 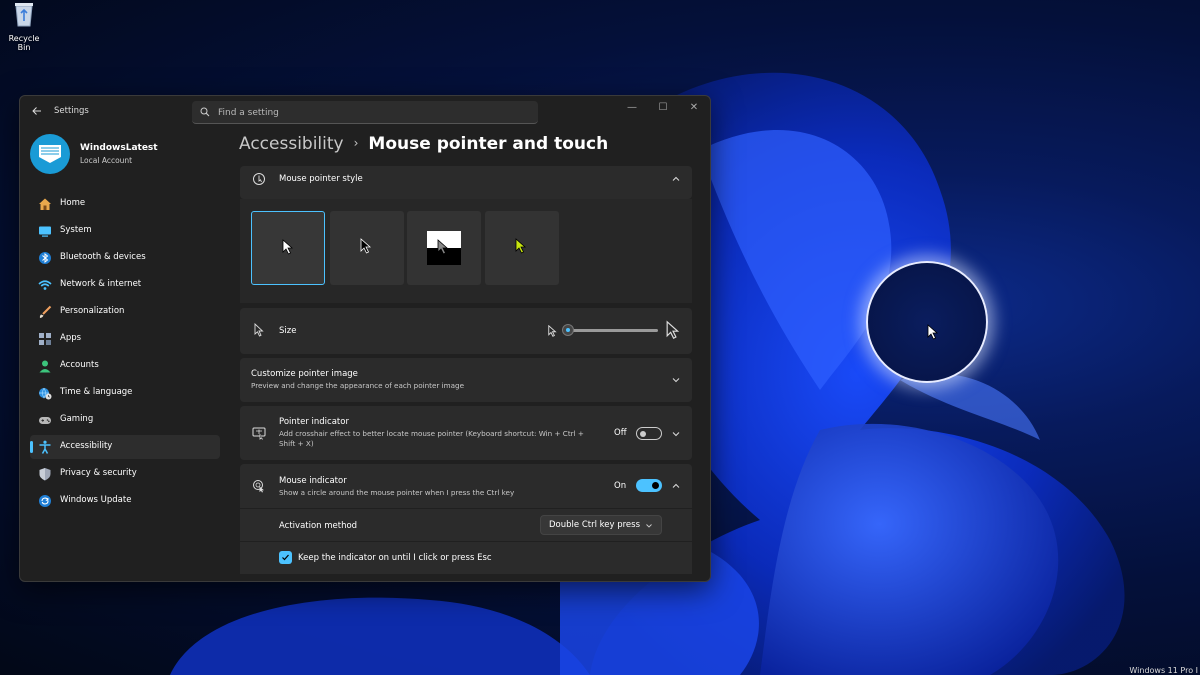 I want to click on sidebar-item-label: Personalization, so click(x=92, y=311).